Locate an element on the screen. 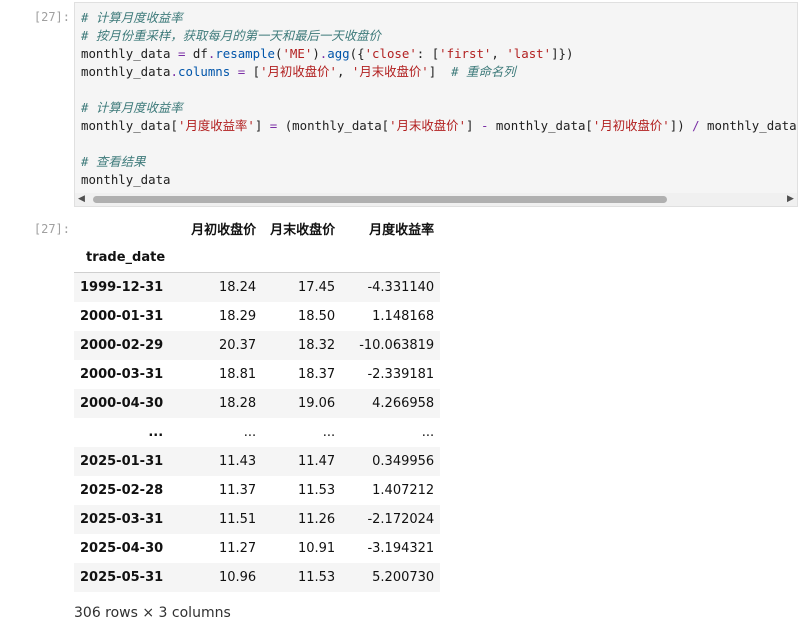  table-cell: 18.81 is located at coordinates (237, 374).